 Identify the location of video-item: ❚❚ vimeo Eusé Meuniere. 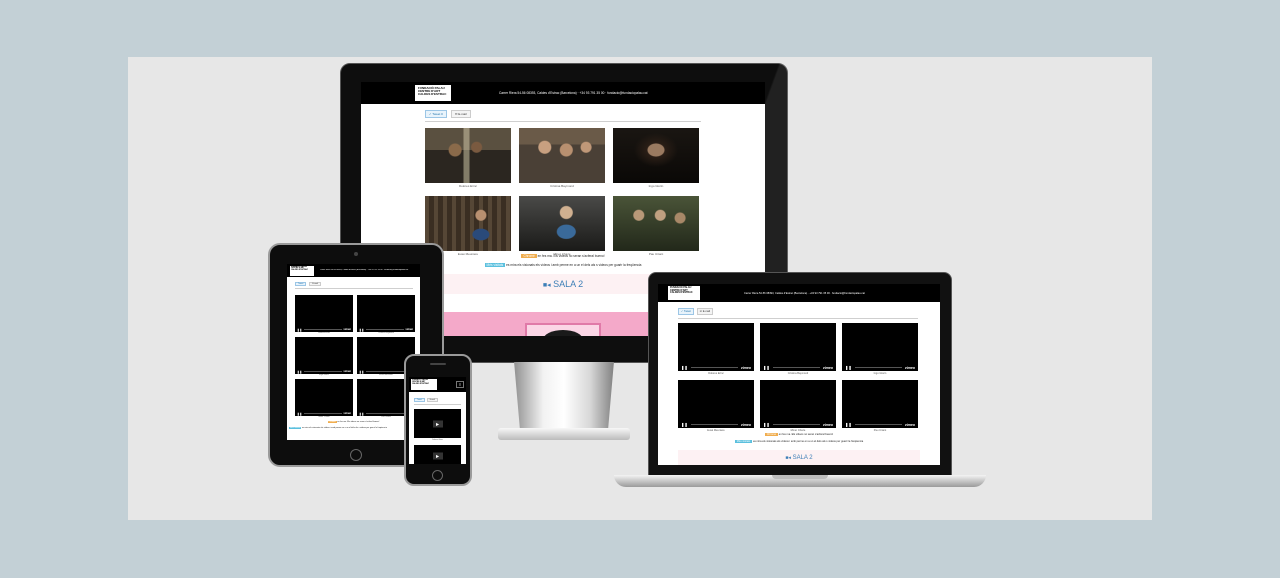
(716, 406).